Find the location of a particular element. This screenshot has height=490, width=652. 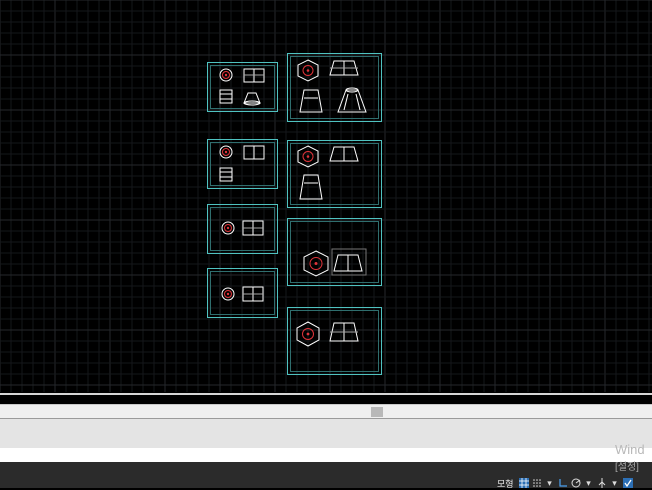

horizontal-scrollbar is located at coordinates (326, 411).